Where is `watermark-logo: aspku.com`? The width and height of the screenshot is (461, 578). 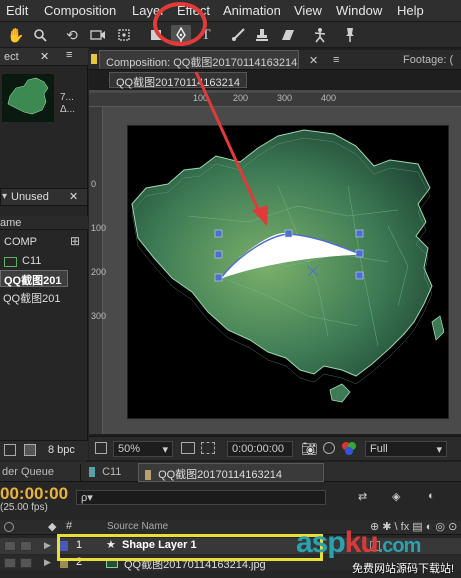
watermark-logo: aspku.com is located at coordinates (359, 543).